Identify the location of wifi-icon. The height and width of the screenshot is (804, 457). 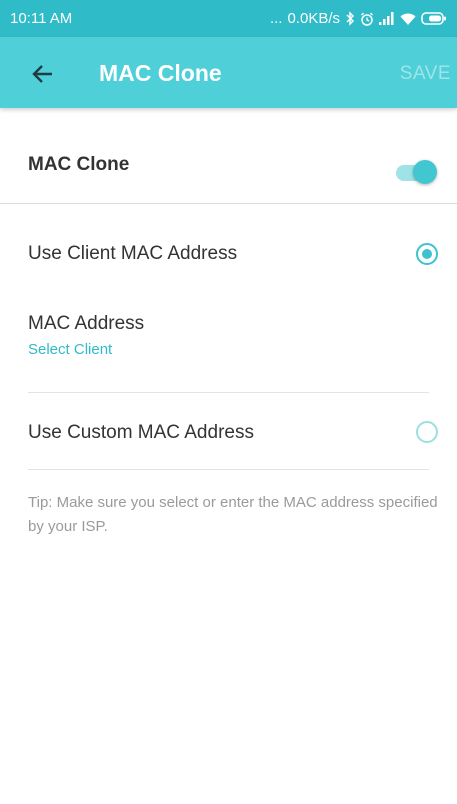
(408, 19).